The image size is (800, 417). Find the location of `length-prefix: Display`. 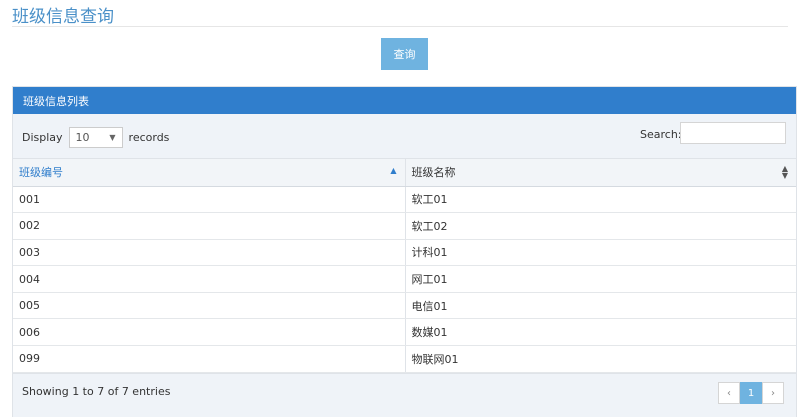

length-prefix: Display is located at coordinates (42, 137).